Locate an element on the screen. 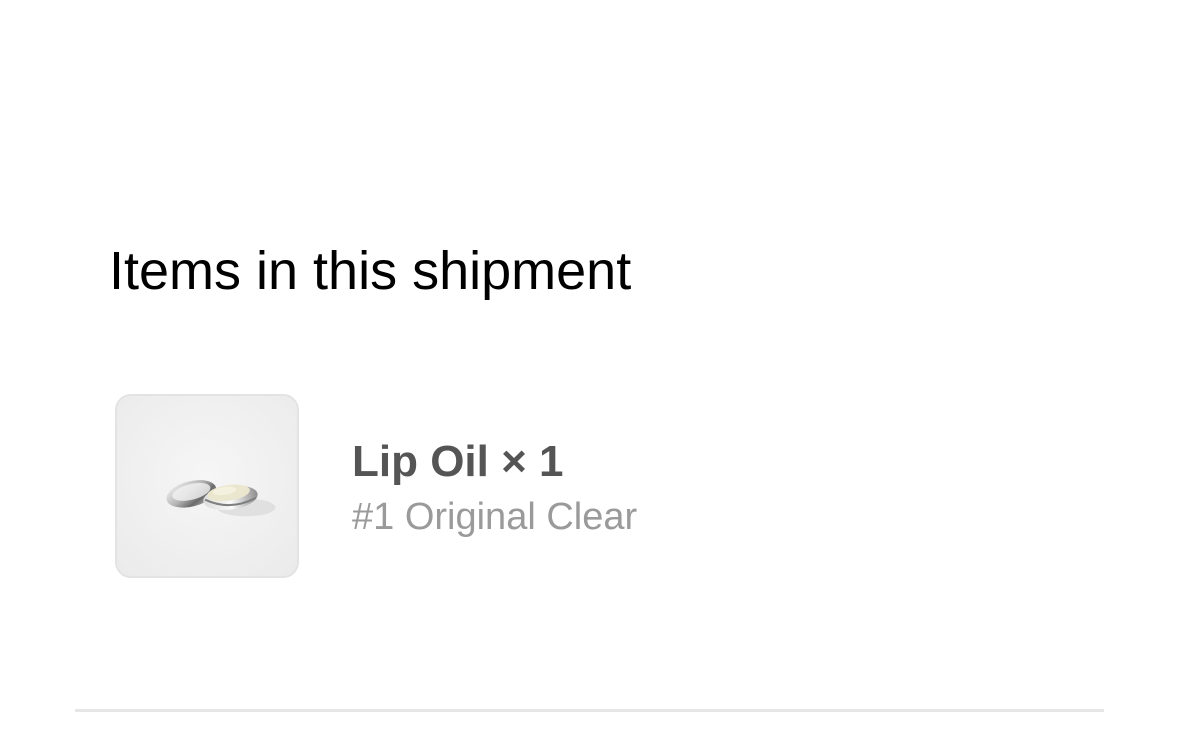 The height and width of the screenshot is (745, 1179). product-thumbnail is located at coordinates (207, 486).